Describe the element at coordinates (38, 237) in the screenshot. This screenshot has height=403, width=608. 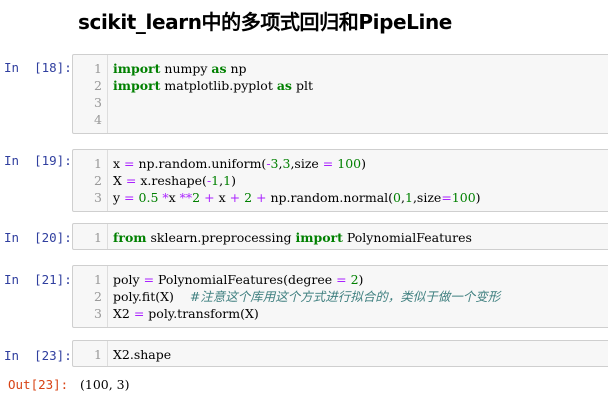
I see `input-prompt: In [20]:` at that location.